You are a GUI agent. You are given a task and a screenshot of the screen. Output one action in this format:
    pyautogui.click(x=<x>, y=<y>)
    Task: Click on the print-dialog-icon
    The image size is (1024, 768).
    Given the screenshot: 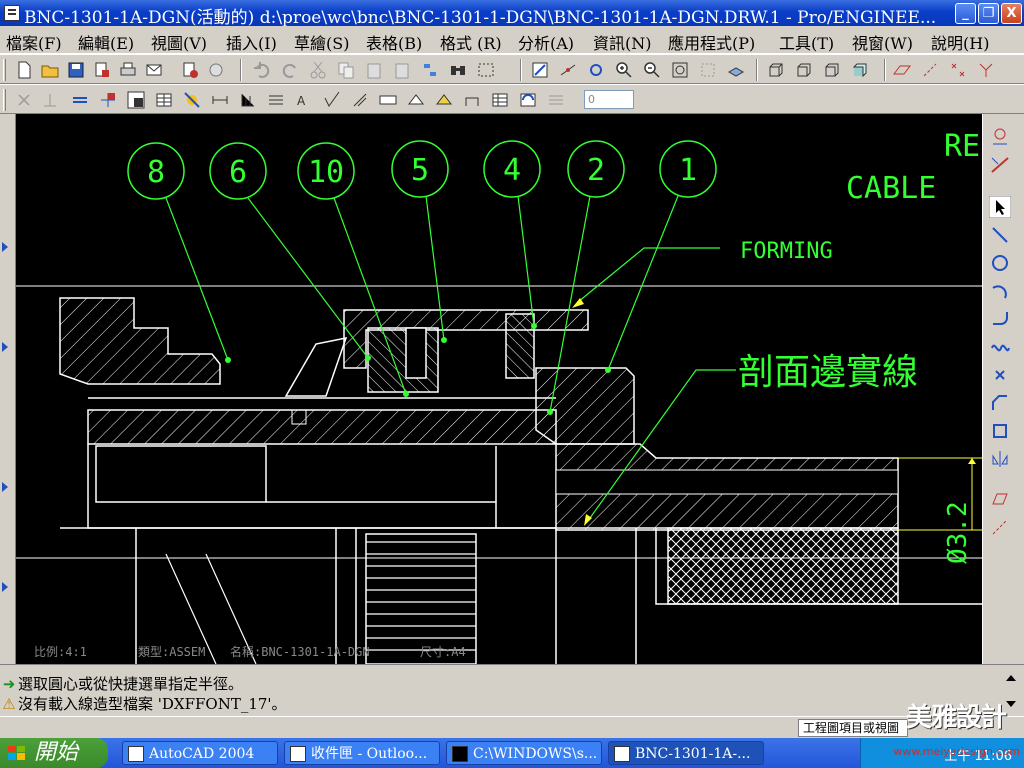 What is the action you would take?
    pyautogui.click(x=102, y=70)
    